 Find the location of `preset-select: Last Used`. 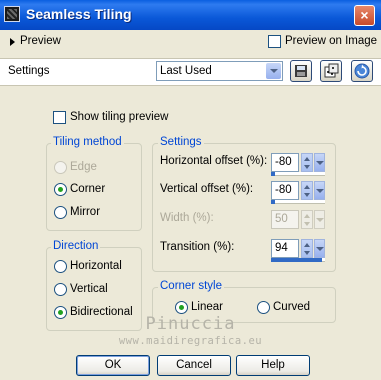

preset-select: Last Used is located at coordinates (219, 71).